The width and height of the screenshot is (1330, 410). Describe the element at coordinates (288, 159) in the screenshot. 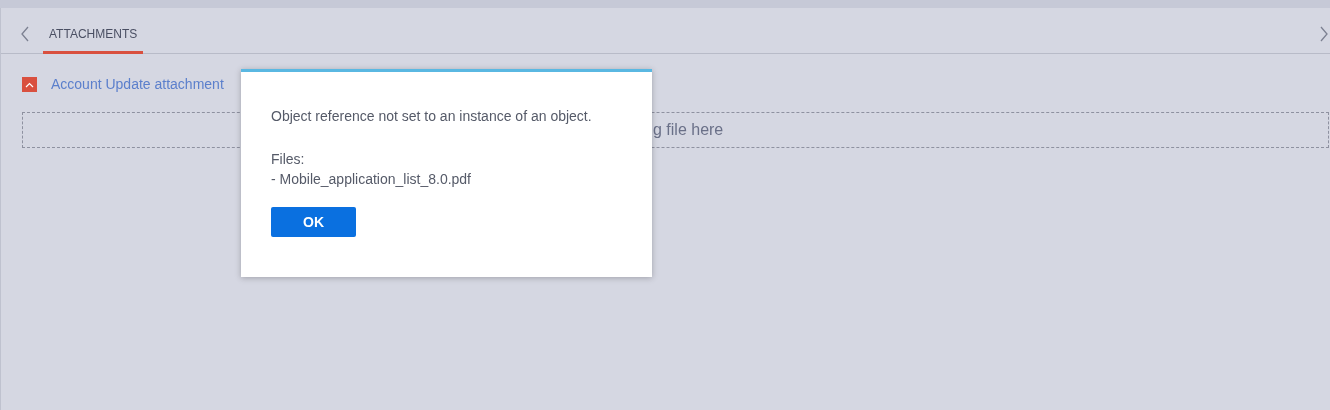

I see `files-label: Files:` at that location.